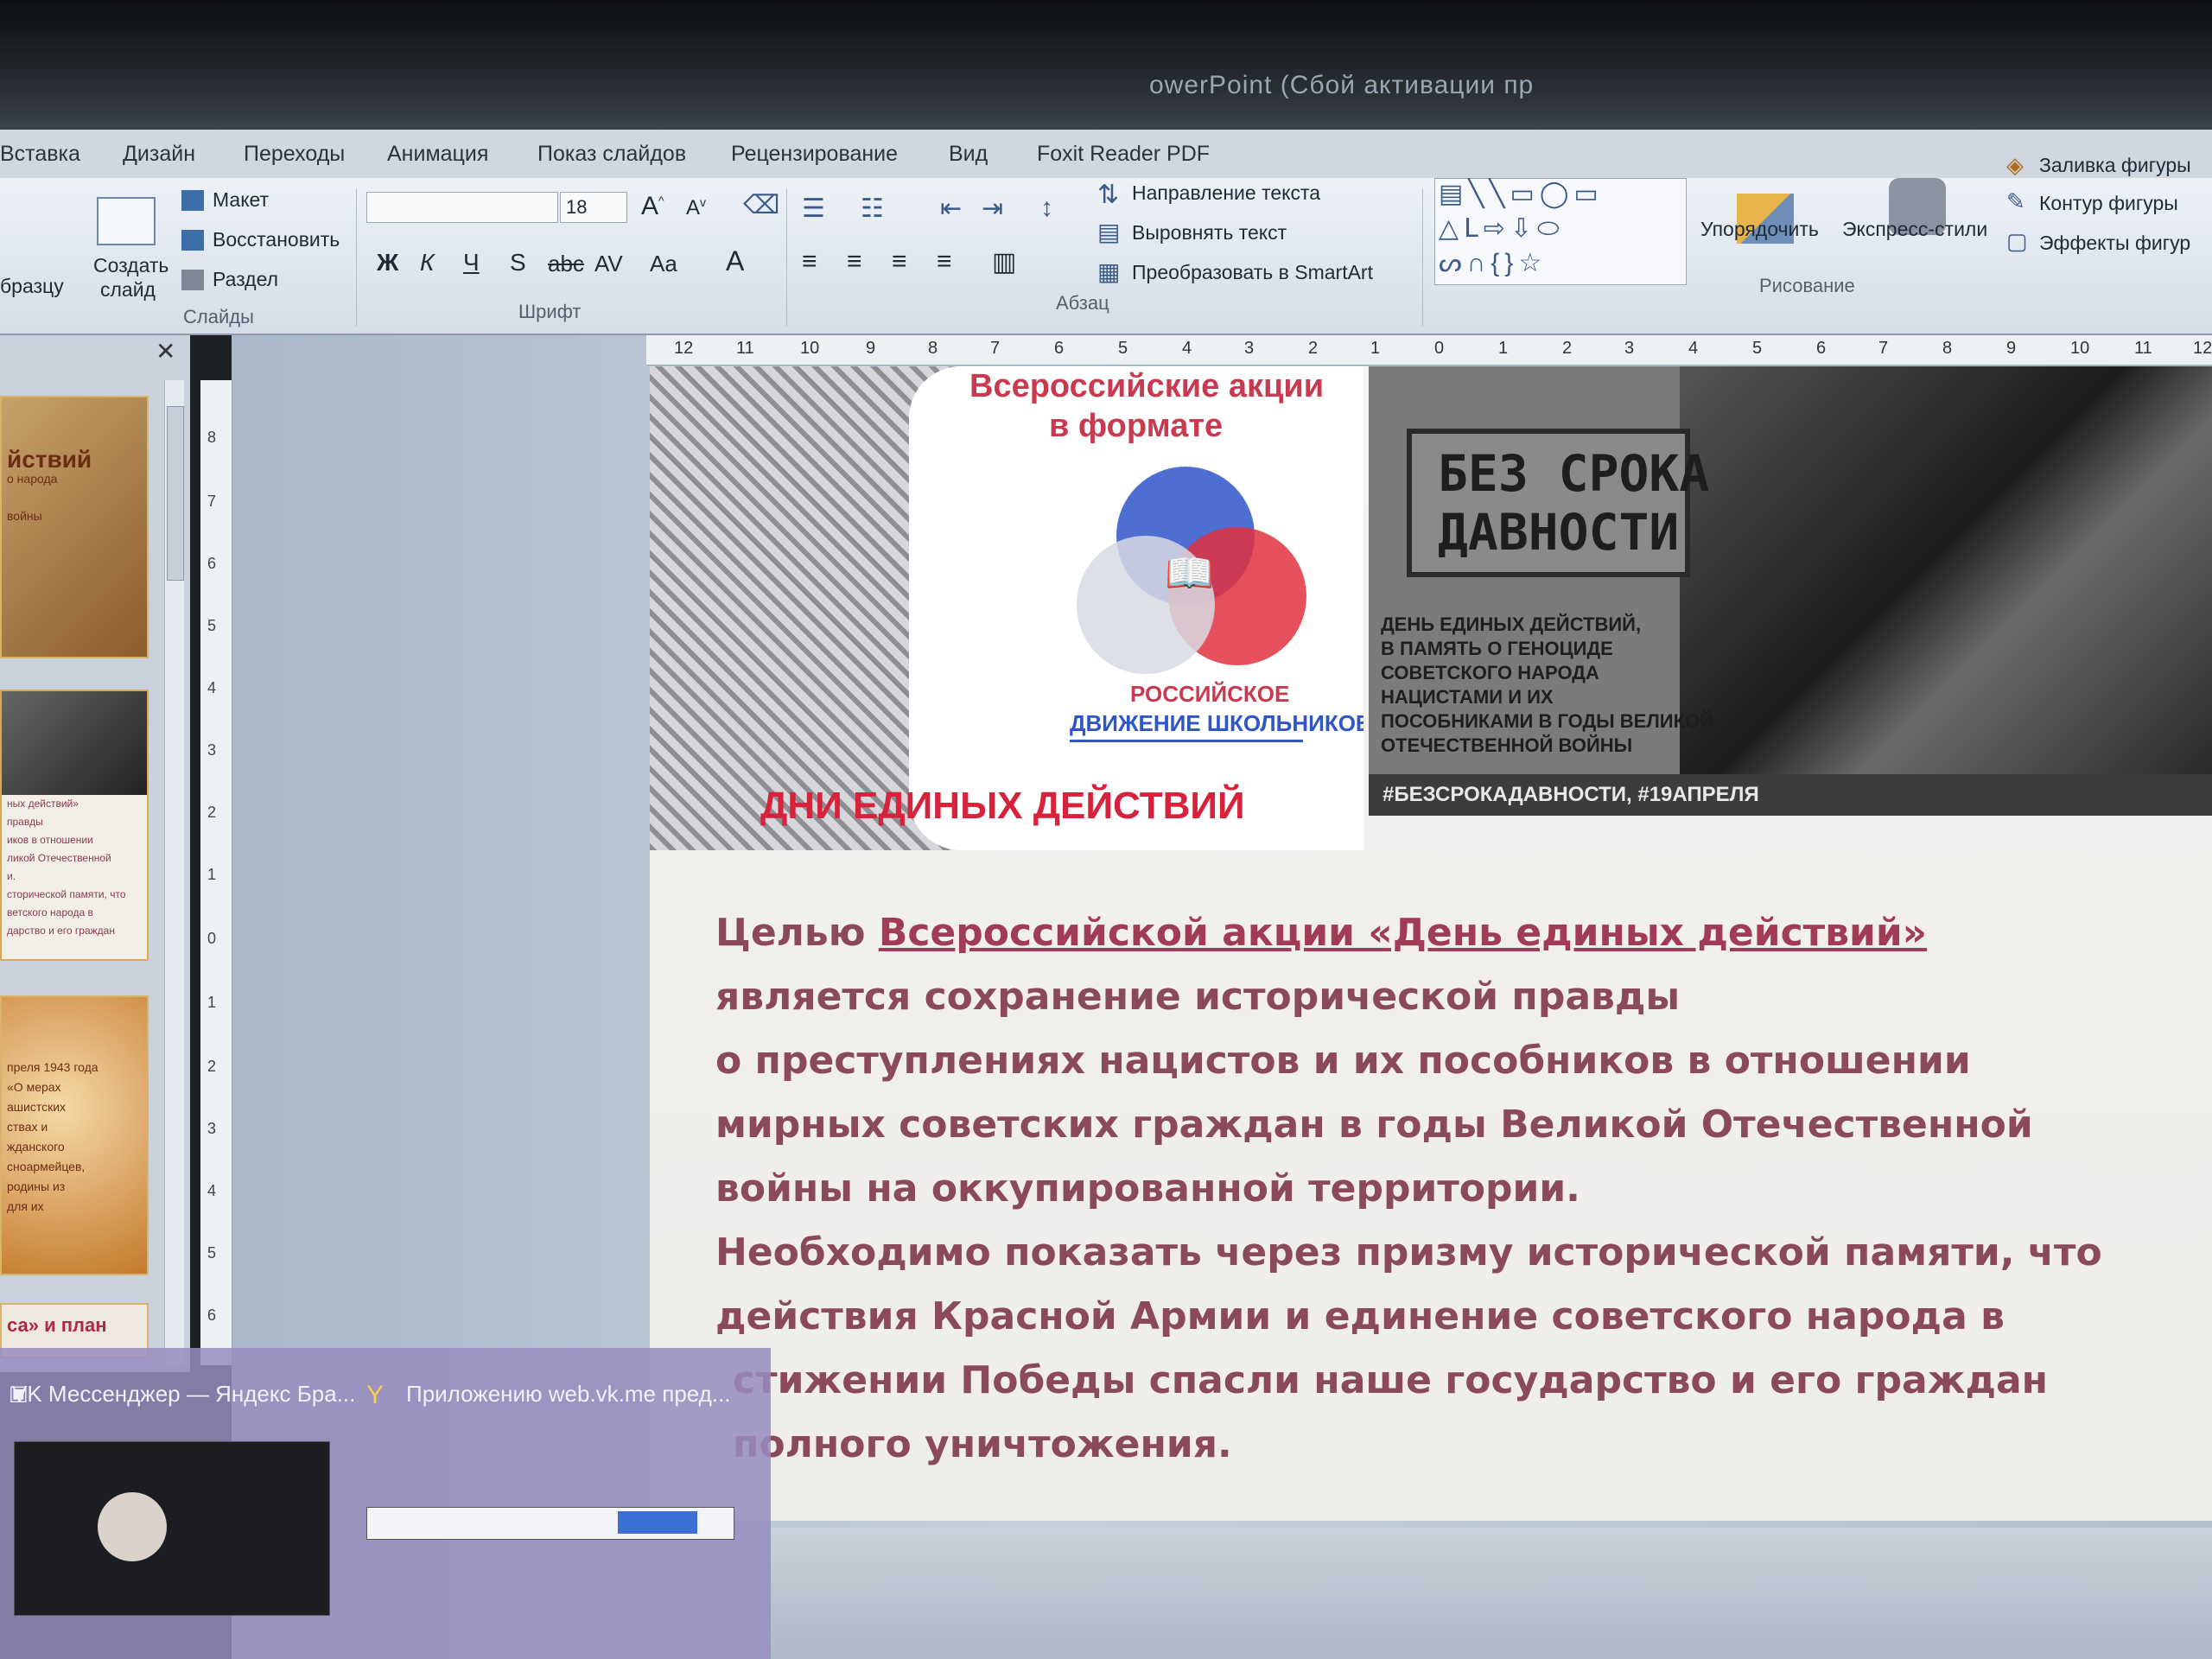 Image resolution: width=2212 pixels, height=1659 pixels. I want to click on tab-design: Дизайн, so click(159, 154).